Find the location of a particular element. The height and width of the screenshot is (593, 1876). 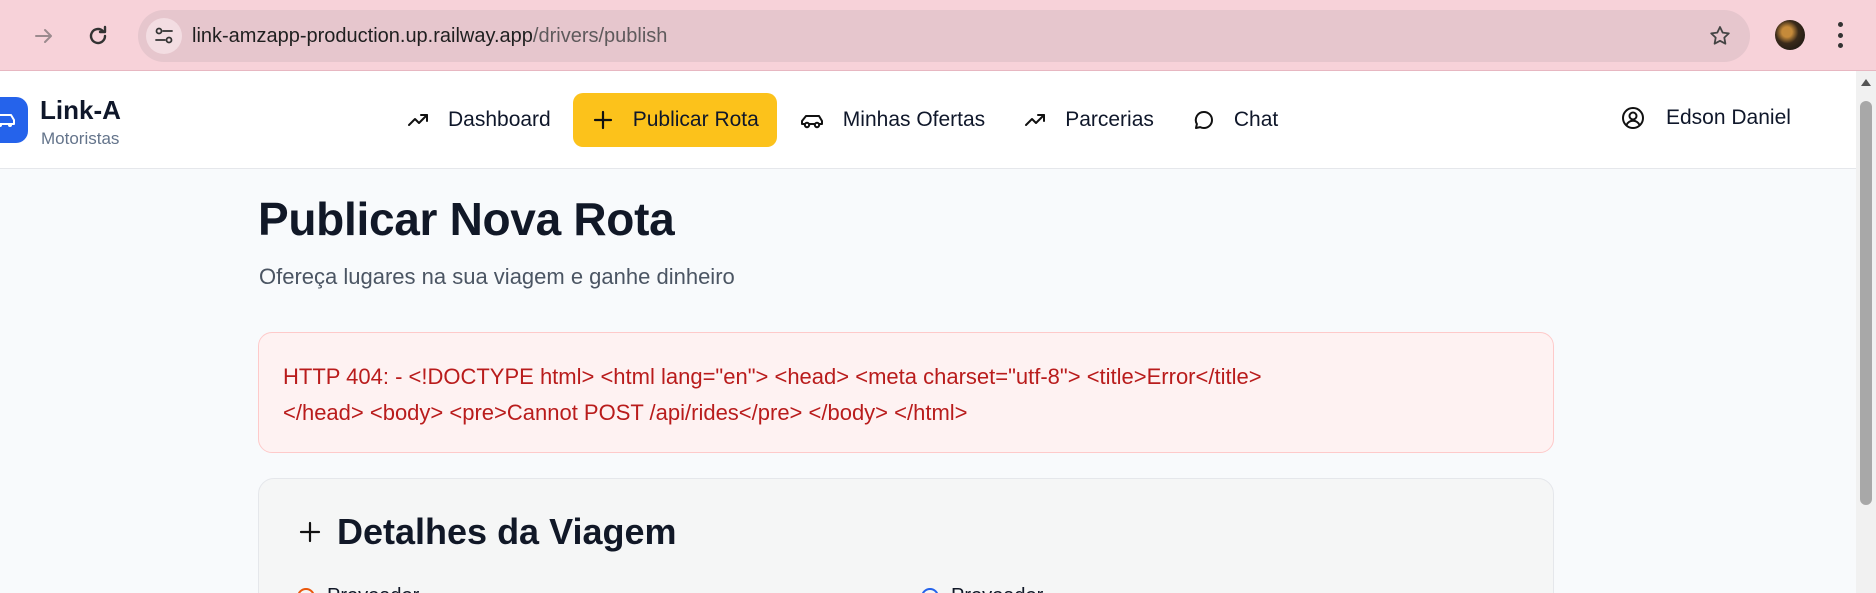

brand-name: Link-A is located at coordinates (80, 110).